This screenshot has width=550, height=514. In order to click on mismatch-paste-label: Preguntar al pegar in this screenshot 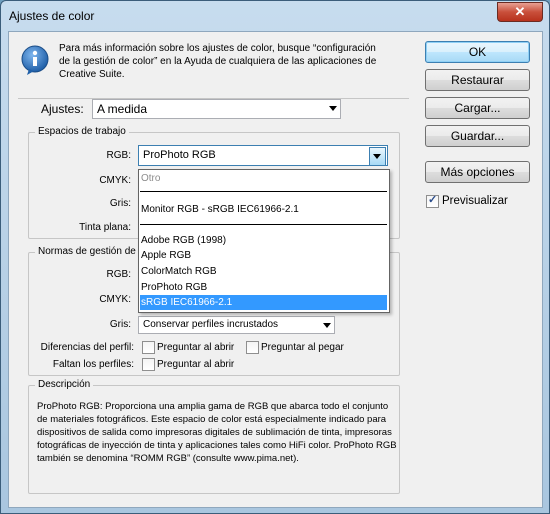, I will do `click(302, 347)`.